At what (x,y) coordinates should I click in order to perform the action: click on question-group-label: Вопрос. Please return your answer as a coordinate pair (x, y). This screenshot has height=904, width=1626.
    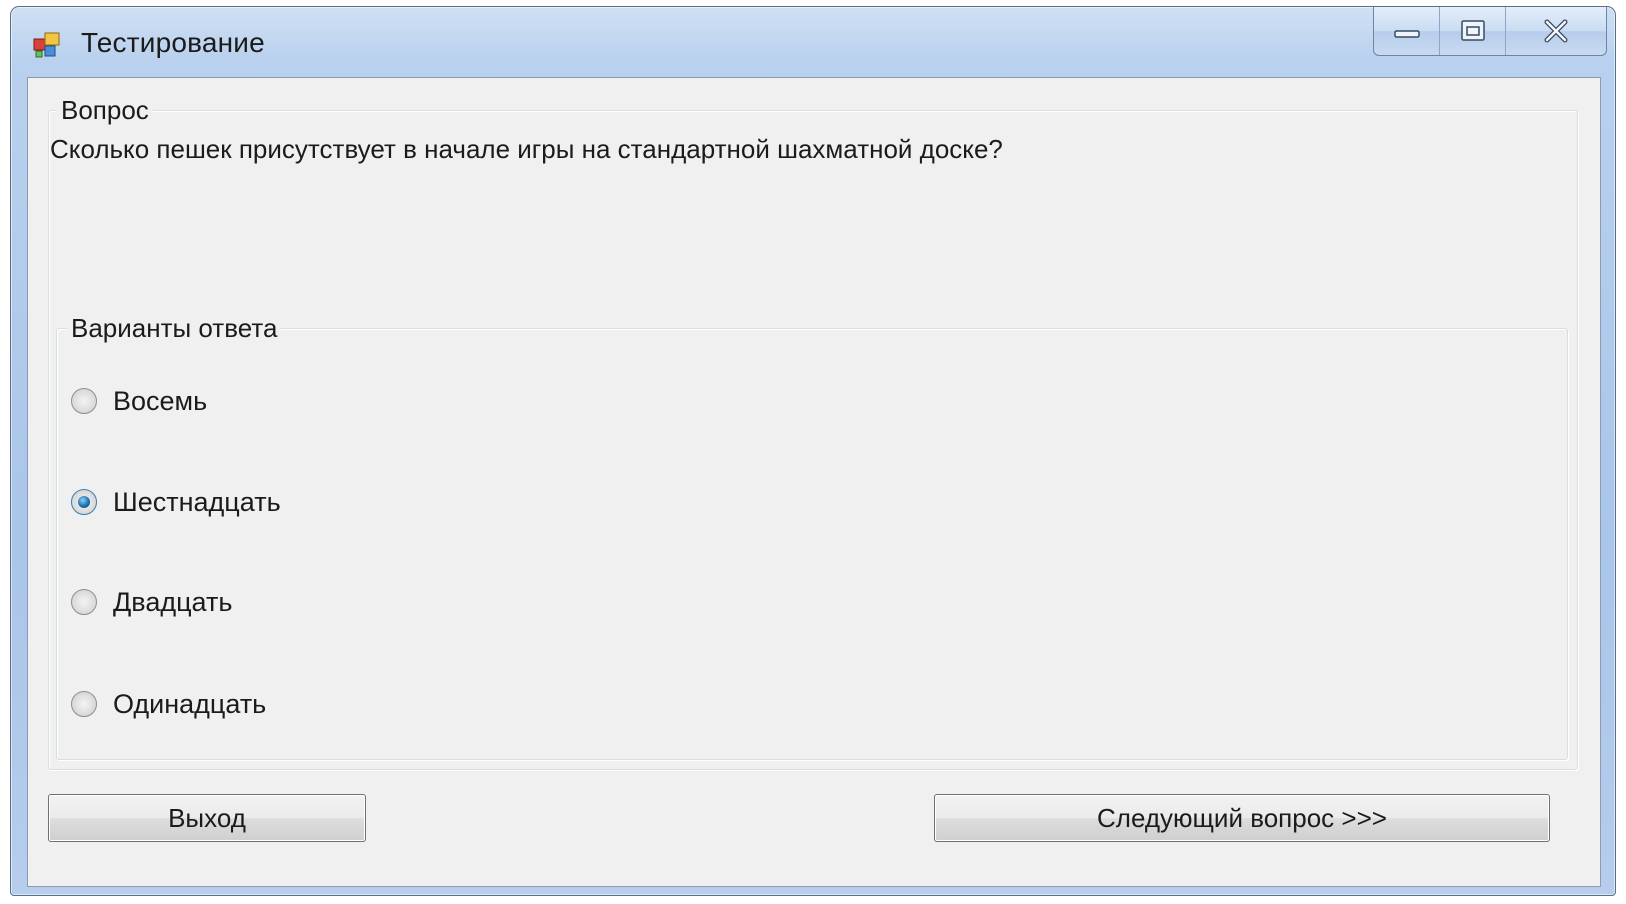
    Looking at the image, I should click on (105, 110).